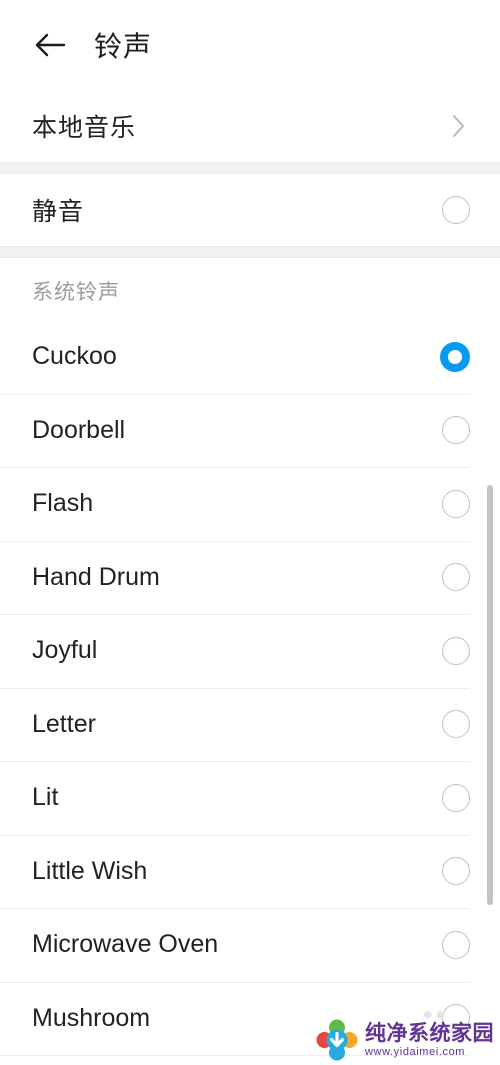 Image resolution: width=500 pixels, height=1065 pixels. I want to click on watermark-title: 纯净系统家园, so click(429, 1033).